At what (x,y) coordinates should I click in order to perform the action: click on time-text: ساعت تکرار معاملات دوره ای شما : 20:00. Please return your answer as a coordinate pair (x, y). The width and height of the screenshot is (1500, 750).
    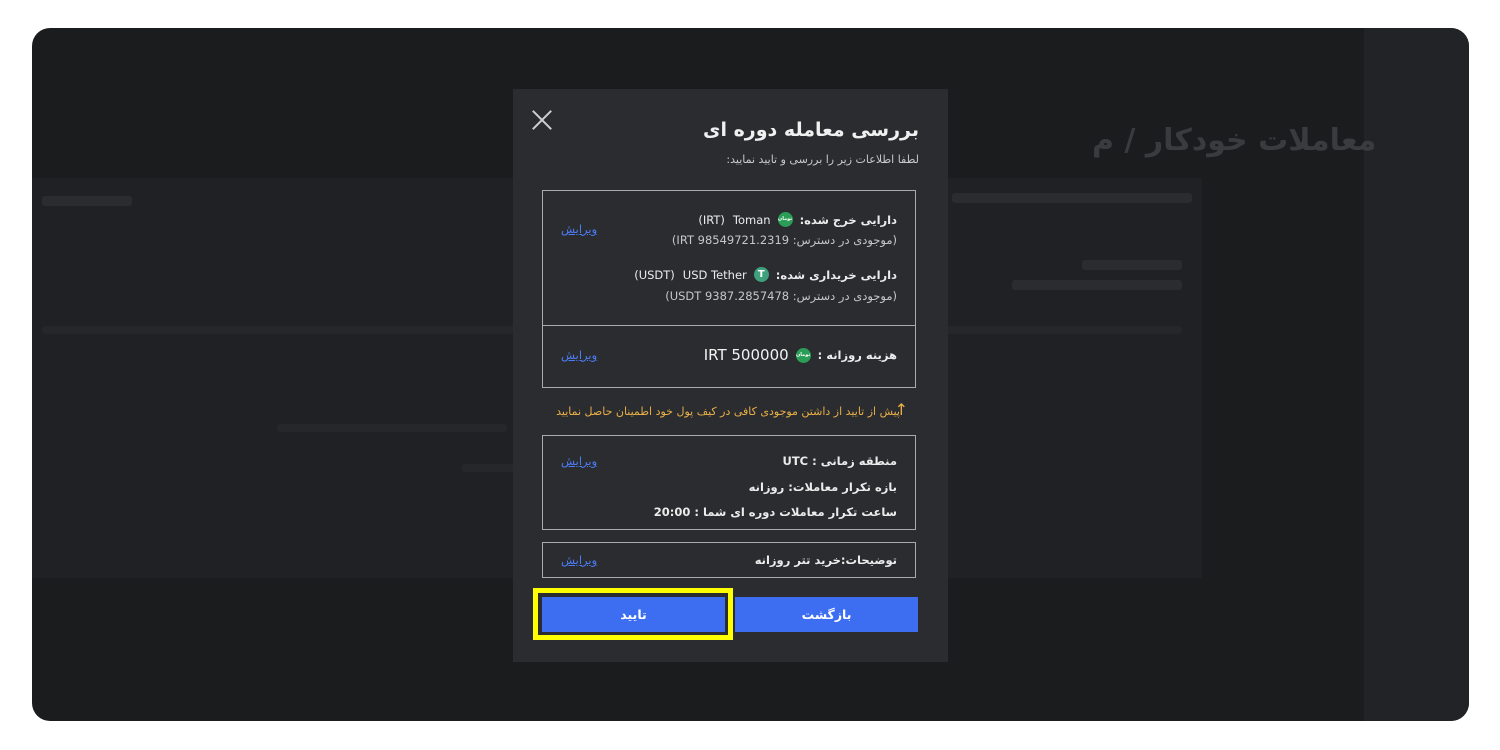
    Looking at the image, I should click on (775, 512).